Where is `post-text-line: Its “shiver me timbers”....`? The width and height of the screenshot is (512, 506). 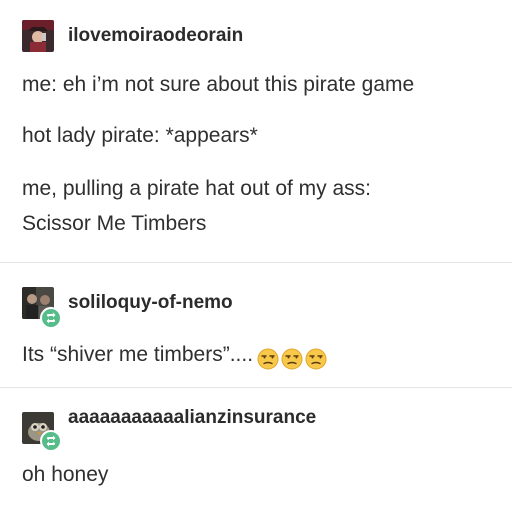
post-text-line: Its “shiver me timbers”.... is located at coordinates (175, 357).